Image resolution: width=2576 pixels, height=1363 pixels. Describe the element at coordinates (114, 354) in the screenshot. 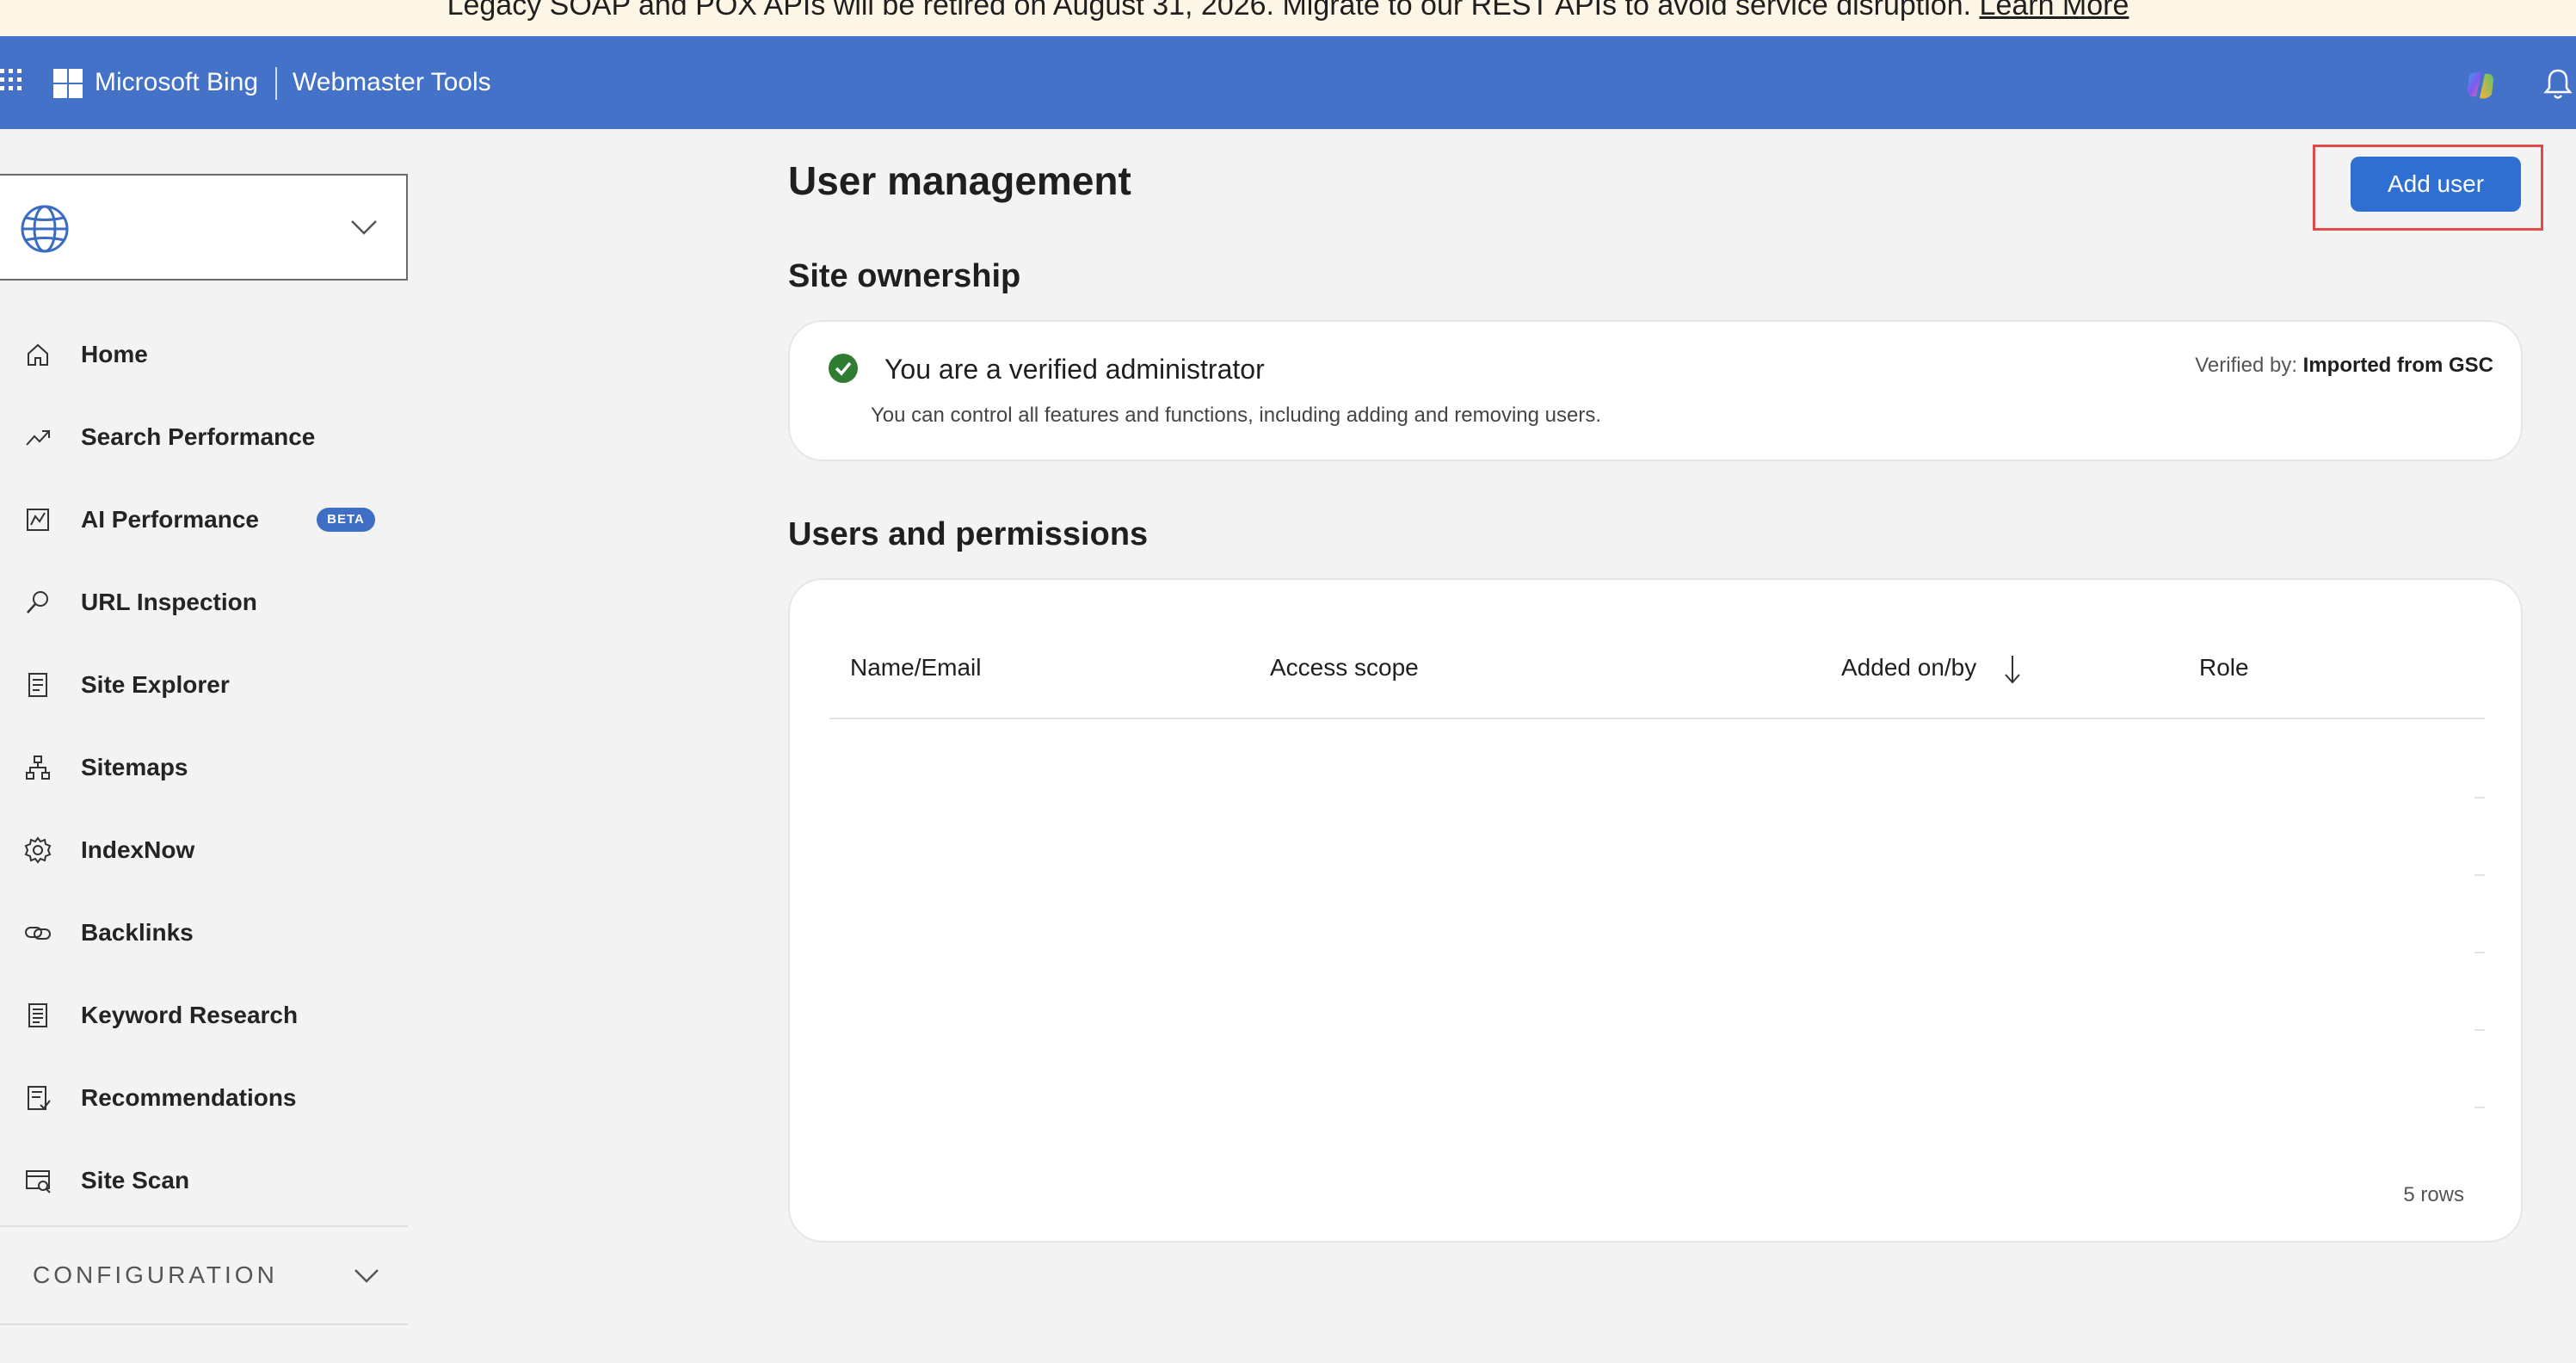

I see `sidebar-item-label: Home` at that location.